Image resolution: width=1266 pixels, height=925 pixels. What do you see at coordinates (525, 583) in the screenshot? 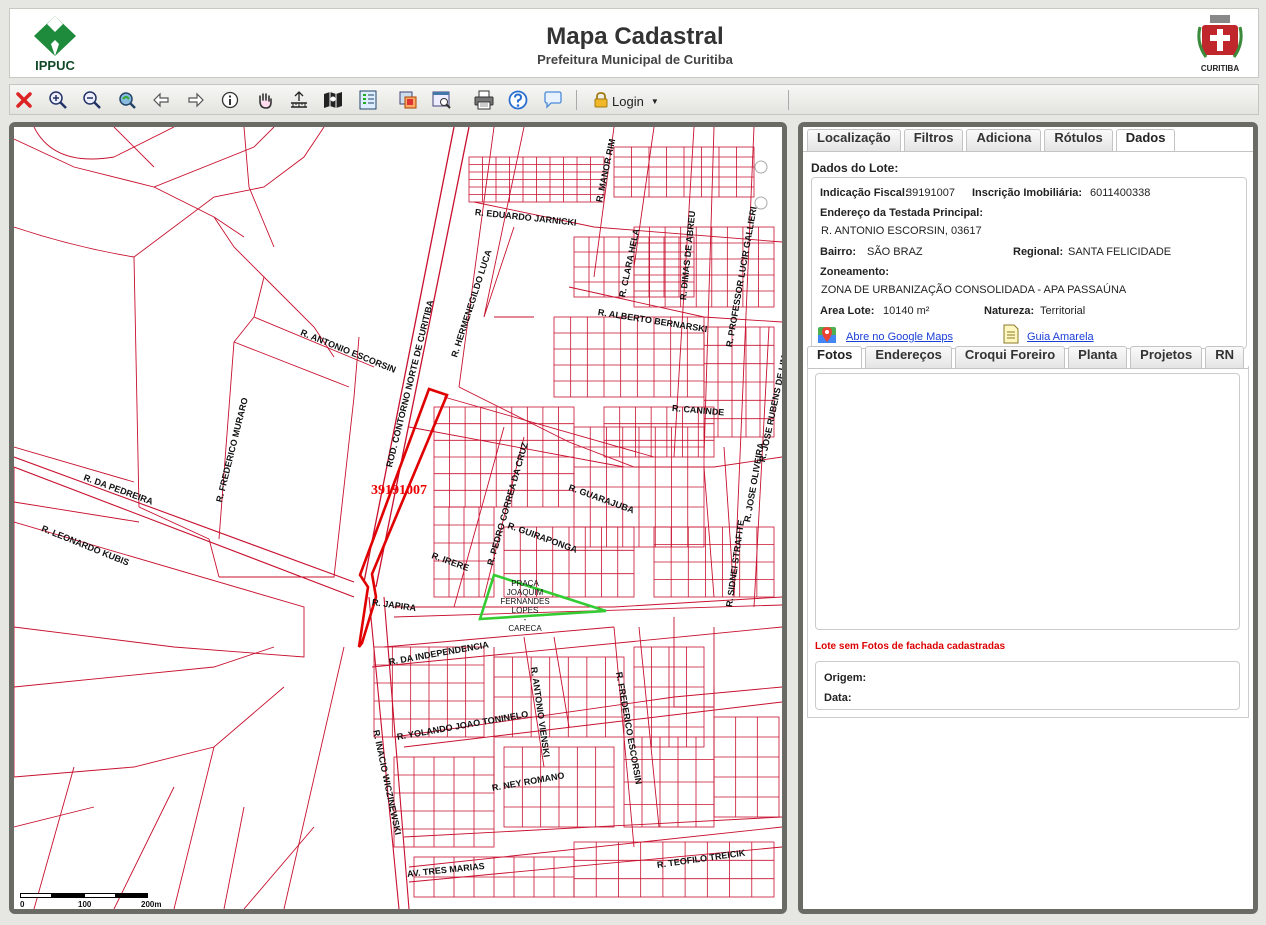
I see `praca-line: PRAÇA` at bounding box center [525, 583].